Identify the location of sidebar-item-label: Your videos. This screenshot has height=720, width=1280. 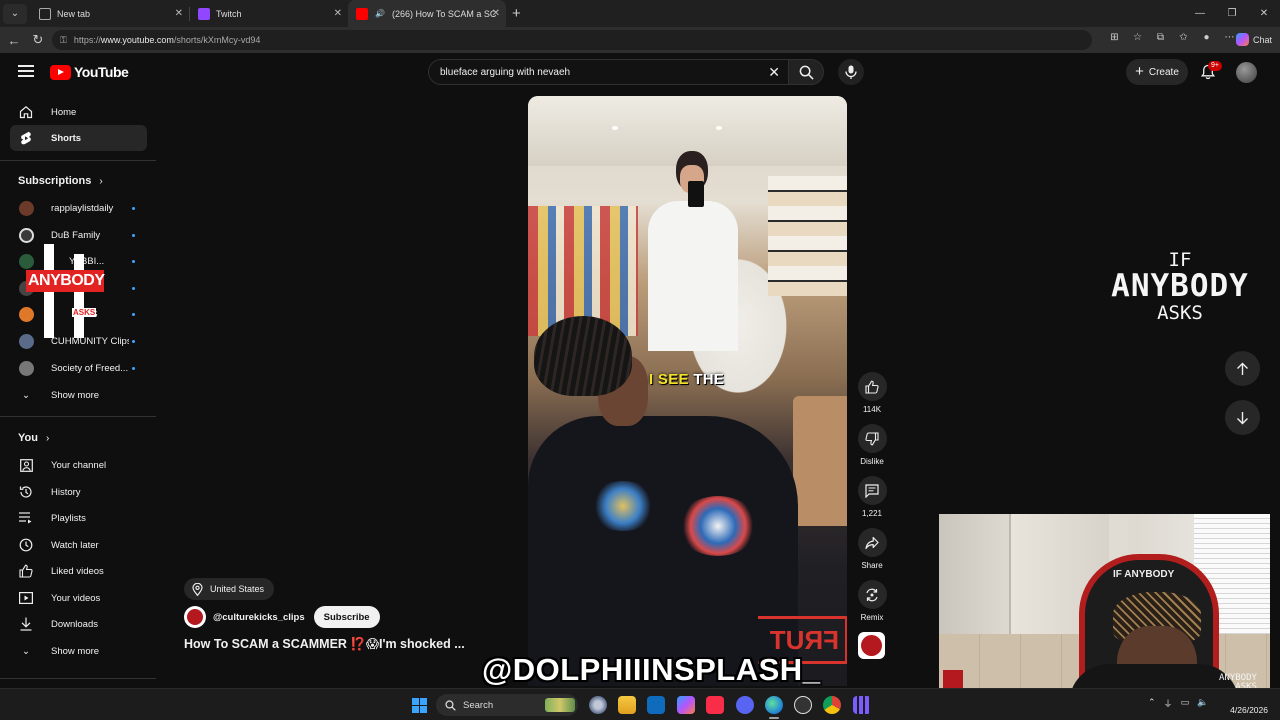
(76, 598).